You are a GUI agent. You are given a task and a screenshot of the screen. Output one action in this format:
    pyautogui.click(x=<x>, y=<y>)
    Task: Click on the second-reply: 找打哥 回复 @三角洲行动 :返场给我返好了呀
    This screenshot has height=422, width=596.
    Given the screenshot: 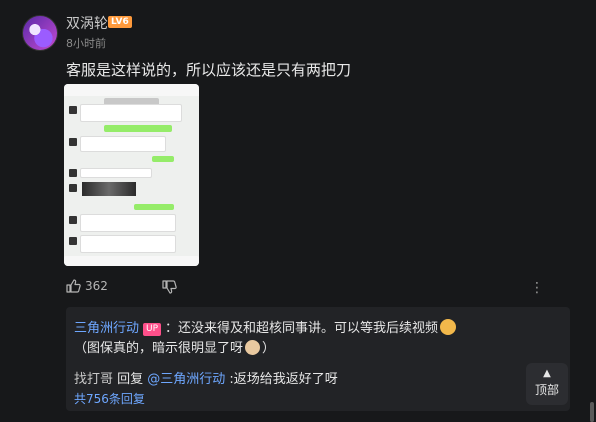 What is the action you would take?
    pyautogui.click(x=206, y=377)
    